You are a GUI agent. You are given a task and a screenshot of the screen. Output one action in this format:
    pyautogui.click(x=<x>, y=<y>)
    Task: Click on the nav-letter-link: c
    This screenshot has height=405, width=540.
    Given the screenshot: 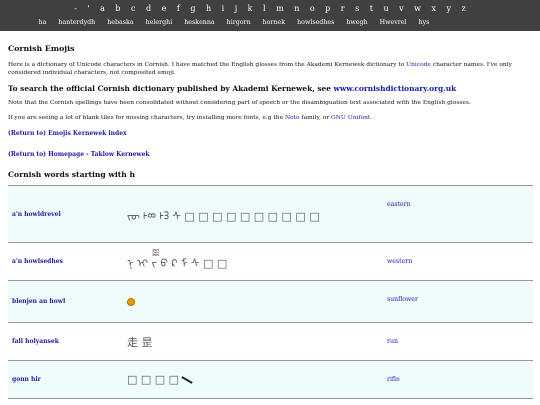 What is the action you would take?
    pyautogui.click(x=133, y=8)
    